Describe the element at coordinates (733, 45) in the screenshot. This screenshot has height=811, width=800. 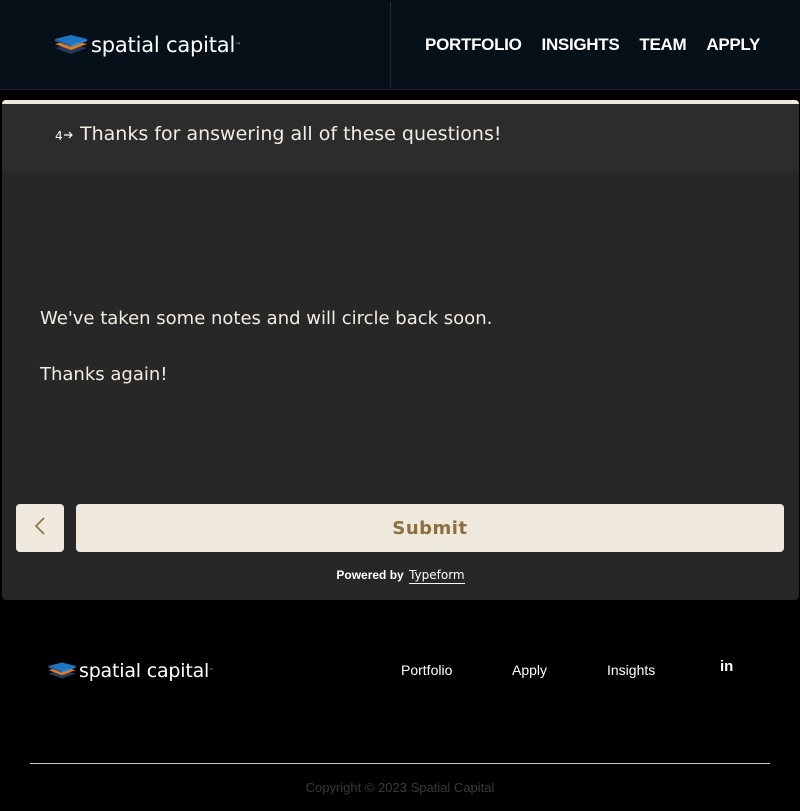
I see `nav-apply: APPLY` at that location.